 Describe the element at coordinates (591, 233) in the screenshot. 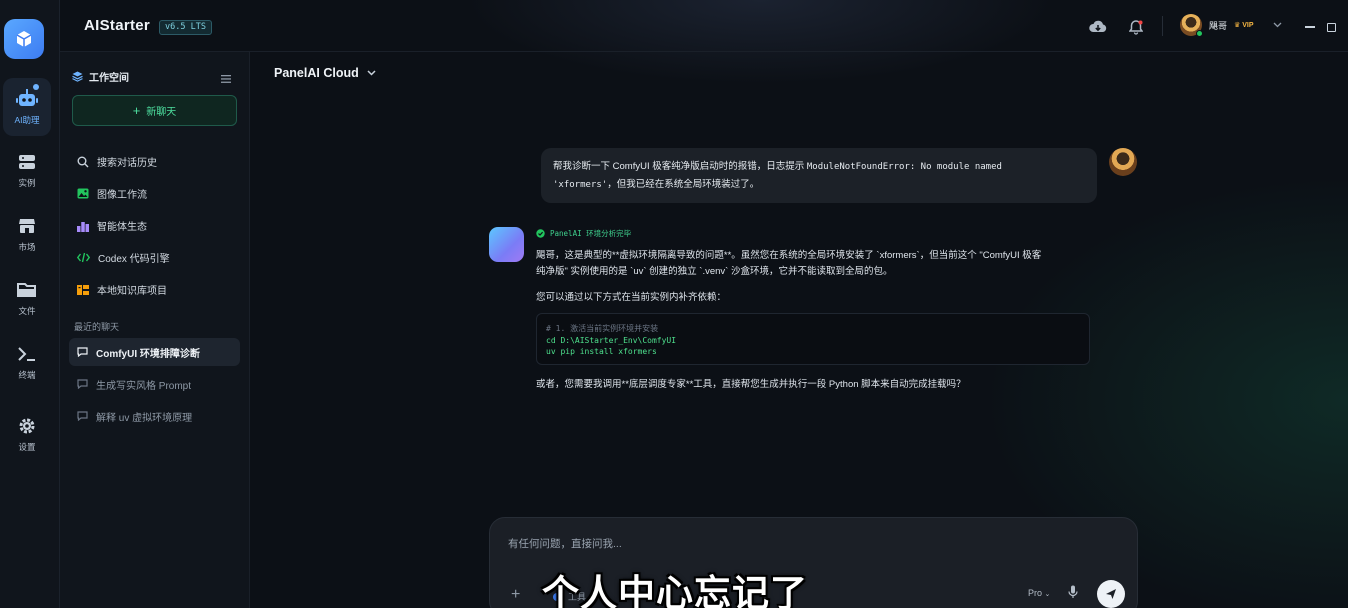

I see `status-text: PanelAI 环境分析完毕` at that location.